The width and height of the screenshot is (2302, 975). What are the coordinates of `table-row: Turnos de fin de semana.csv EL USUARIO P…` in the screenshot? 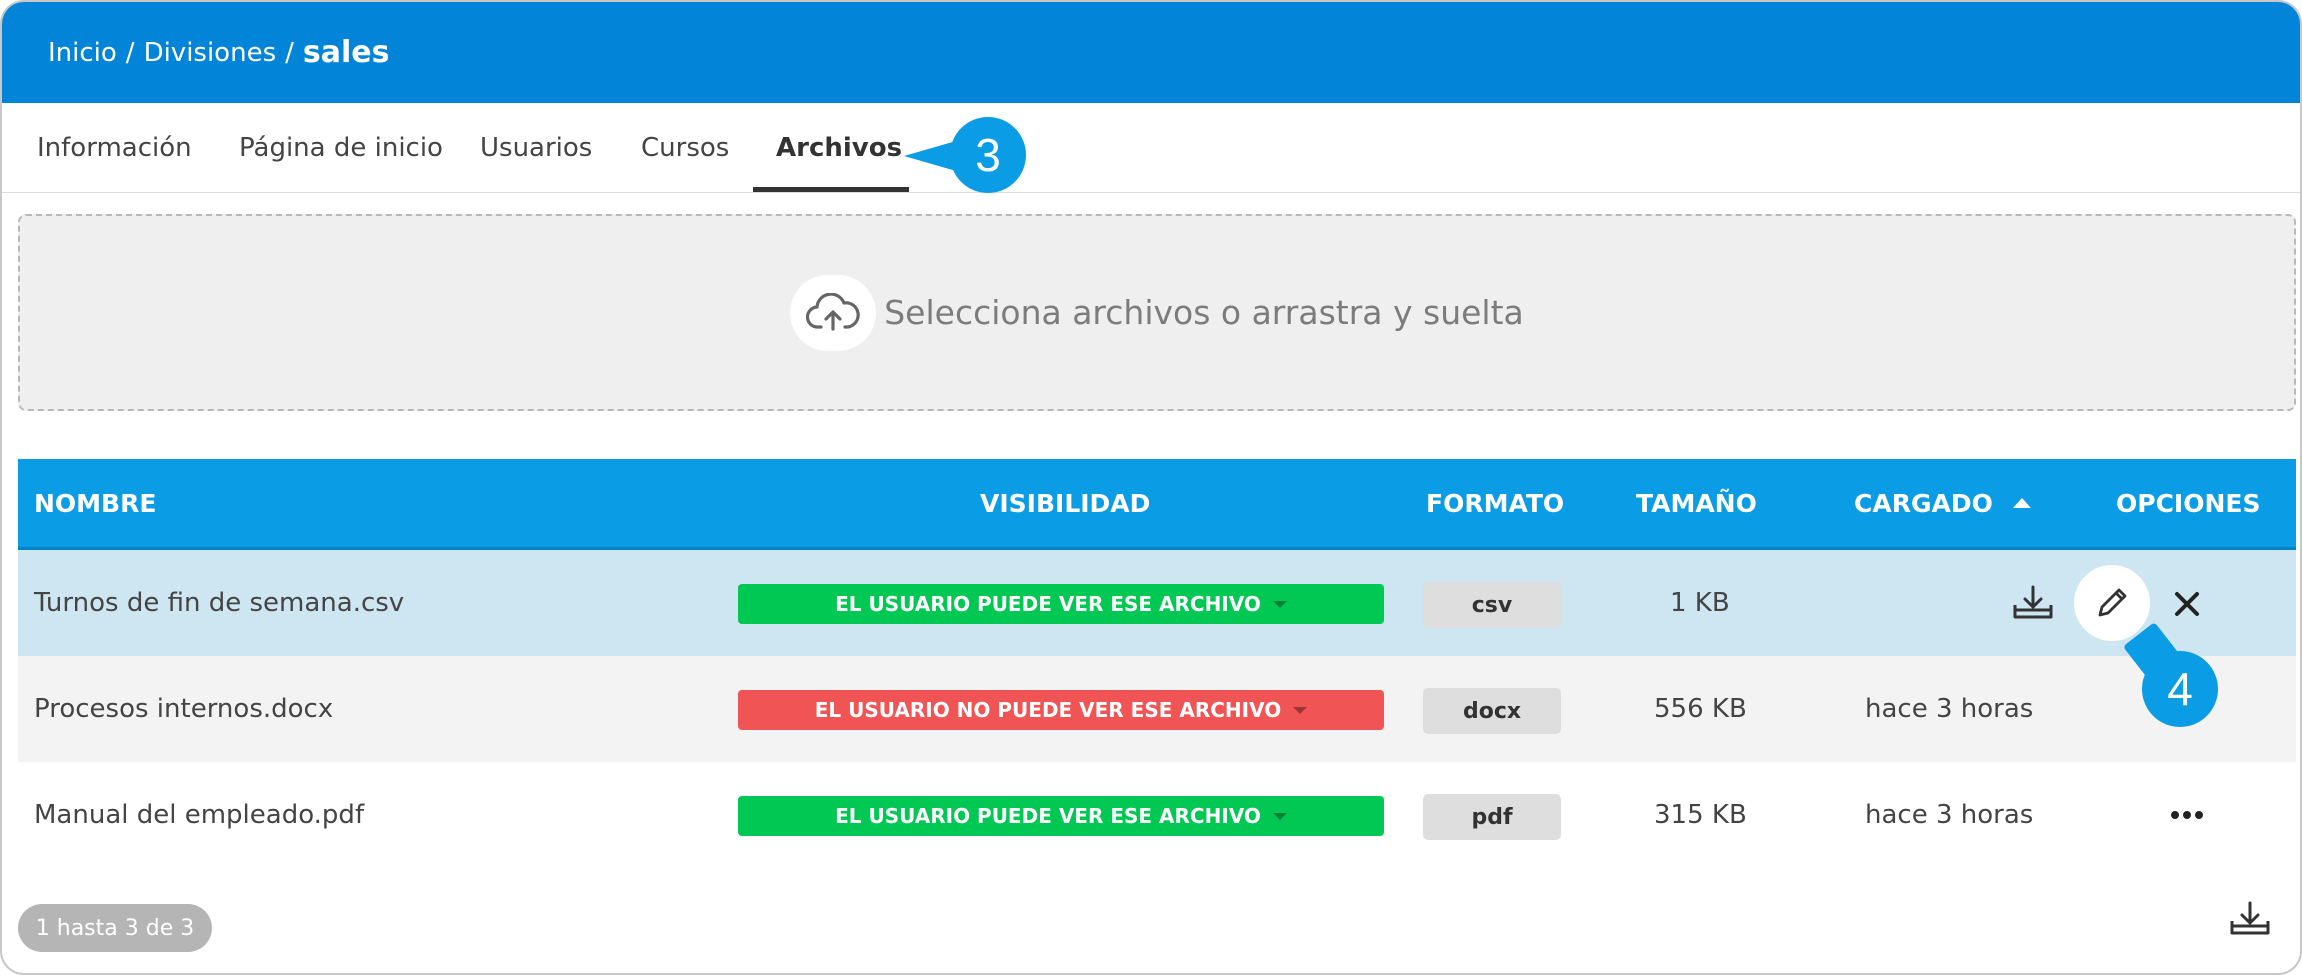 It's located at (1157, 603).